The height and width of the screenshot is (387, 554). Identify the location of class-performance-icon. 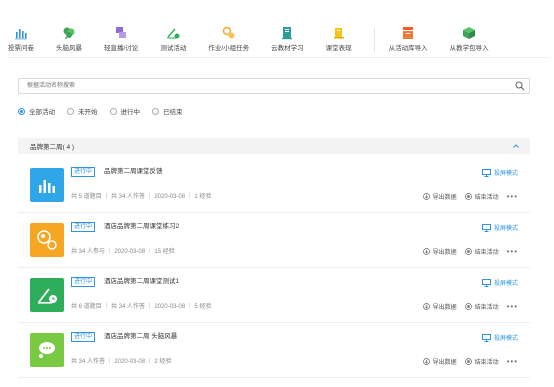
(338, 33).